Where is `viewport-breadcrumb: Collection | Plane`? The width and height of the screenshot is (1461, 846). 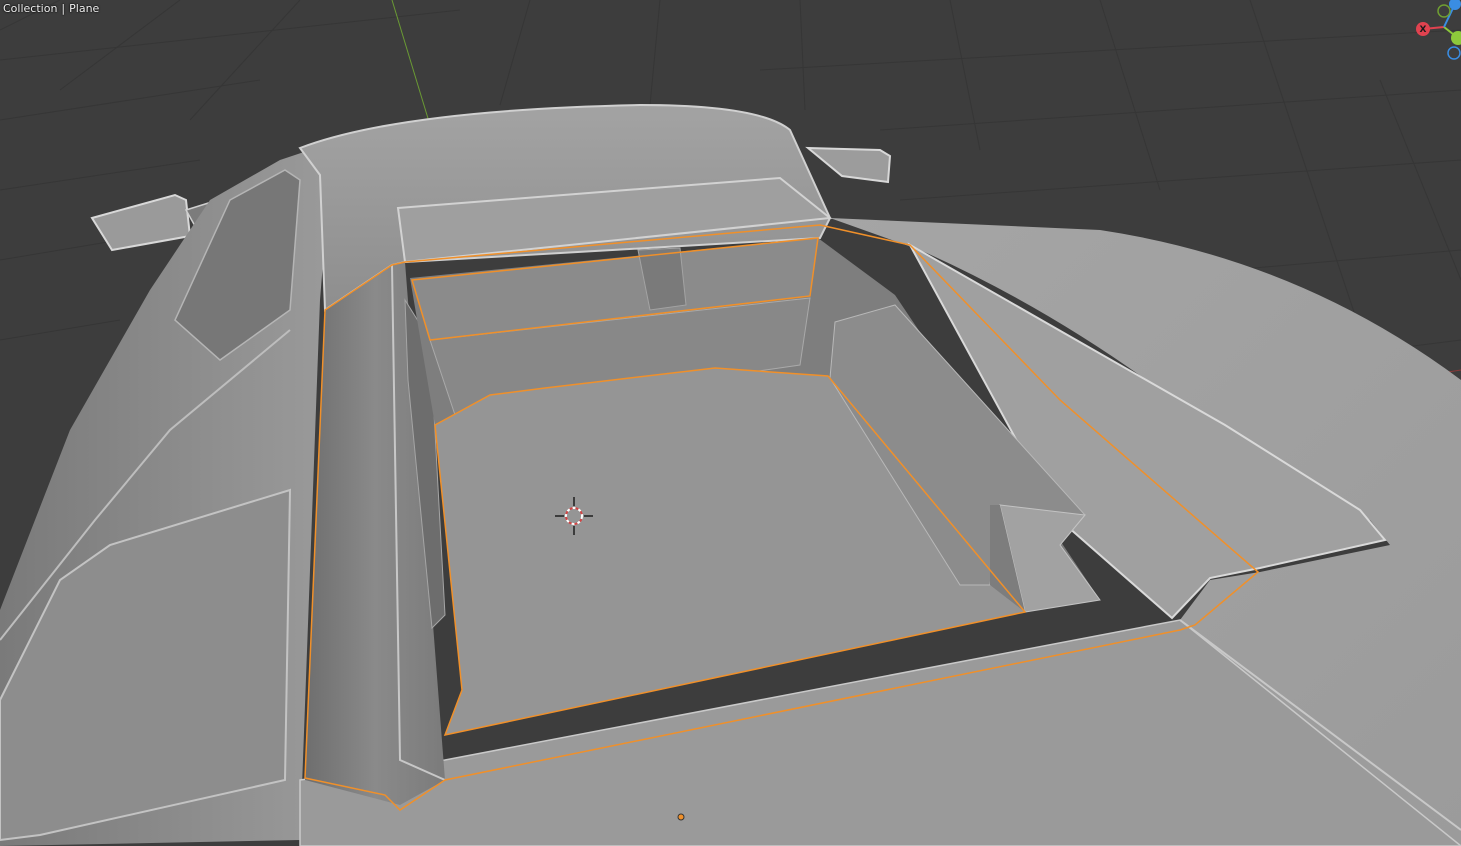 viewport-breadcrumb: Collection | Plane is located at coordinates (51, 9).